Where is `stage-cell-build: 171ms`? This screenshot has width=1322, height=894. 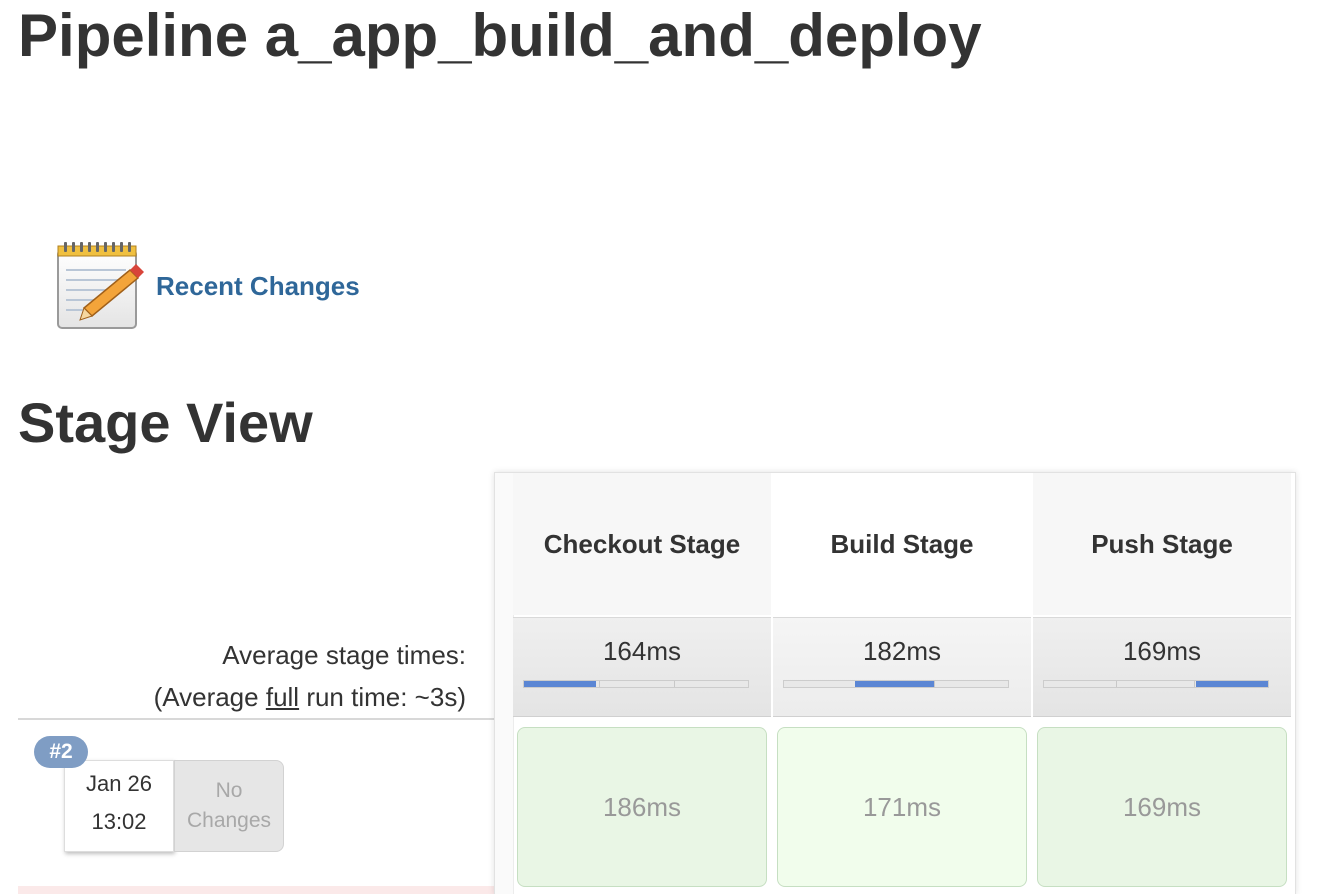
stage-cell-build: 171ms is located at coordinates (902, 807).